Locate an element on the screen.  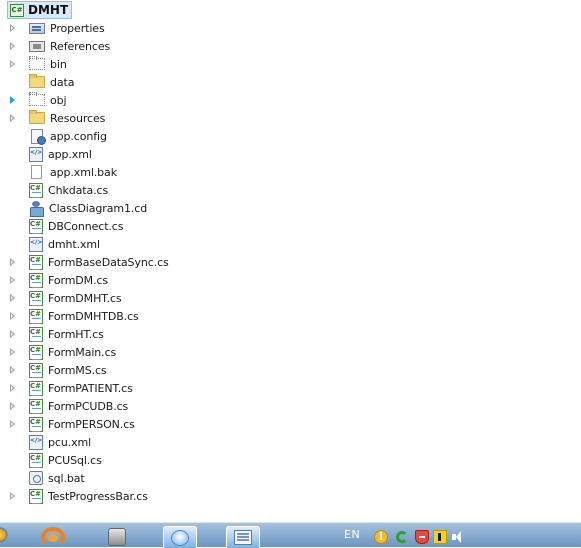
document-app-icon is located at coordinates (243, 537).